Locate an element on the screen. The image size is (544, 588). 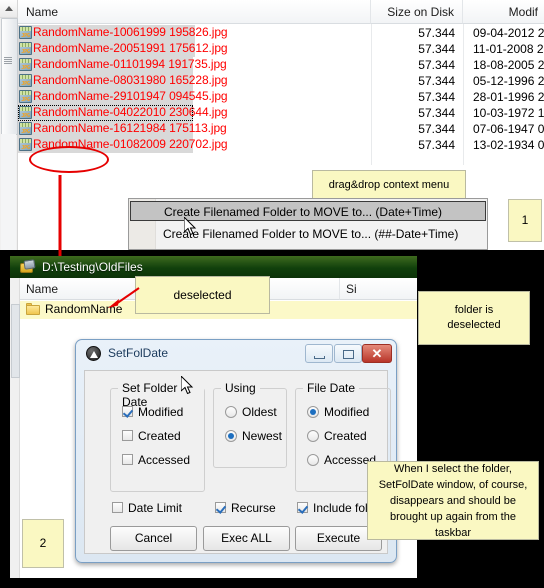
group-legend-file-date: File Date is located at coordinates (331, 388).